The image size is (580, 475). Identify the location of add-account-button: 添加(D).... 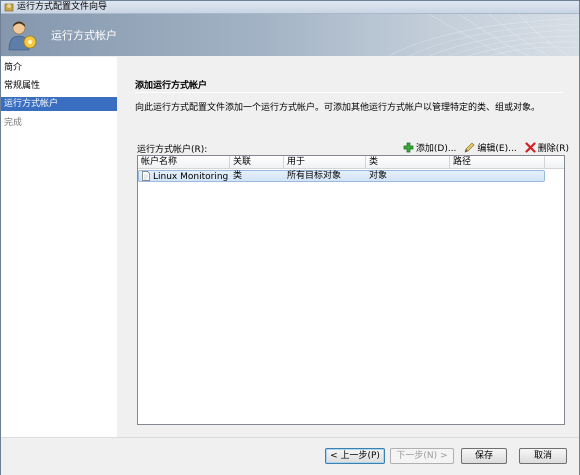
(430, 147).